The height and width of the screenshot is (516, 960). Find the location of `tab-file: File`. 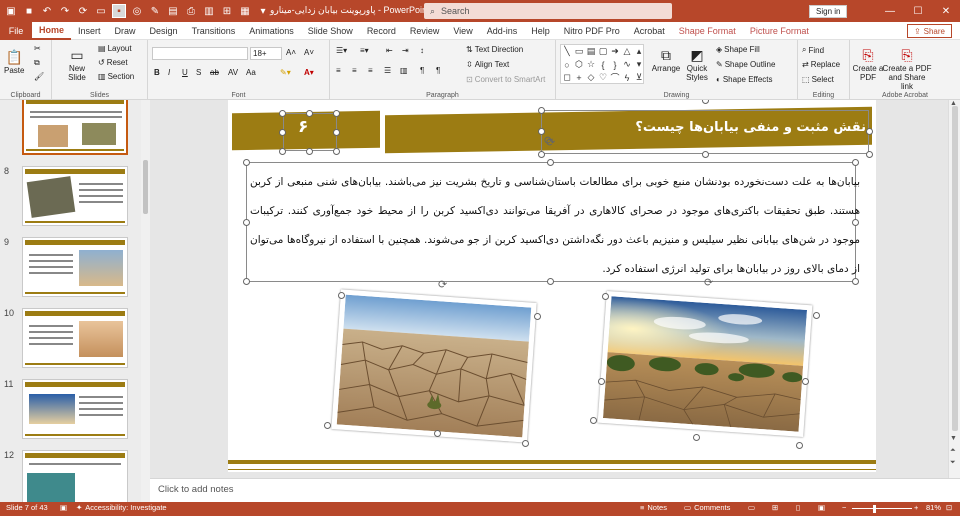

tab-file: File is located at coordinates (16, 30).